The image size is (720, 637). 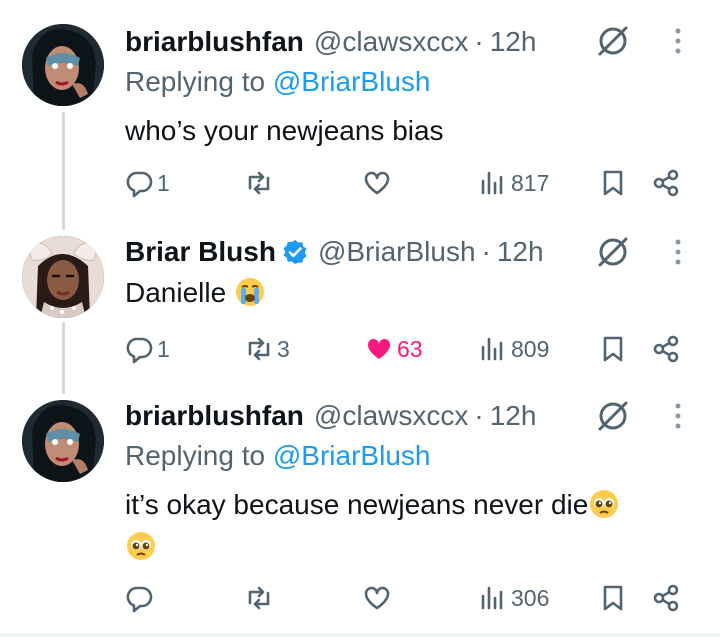 I want to click on loudly-crying-face-icon, so click(x=249, y=292).